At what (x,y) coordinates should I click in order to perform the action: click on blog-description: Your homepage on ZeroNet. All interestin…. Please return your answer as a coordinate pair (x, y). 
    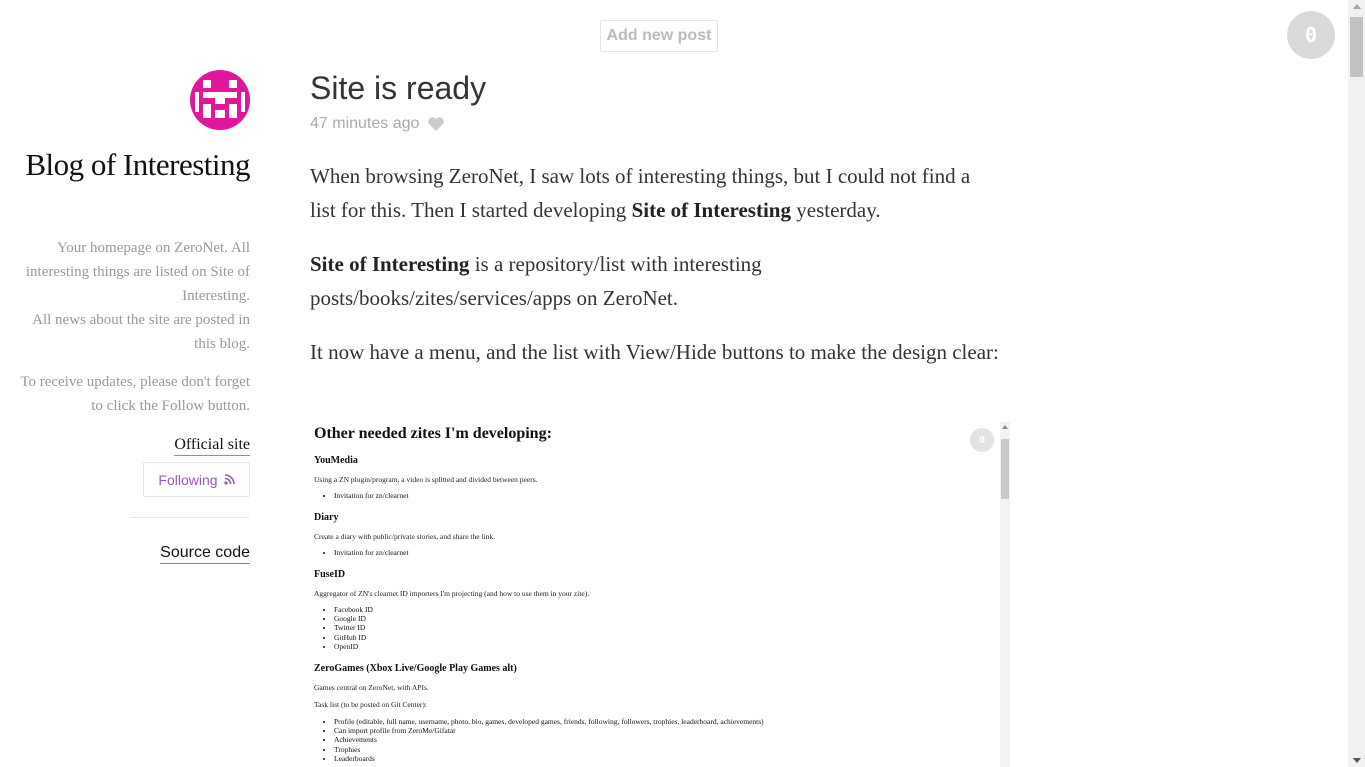
    Looking at the image, I should click on (135, 296).